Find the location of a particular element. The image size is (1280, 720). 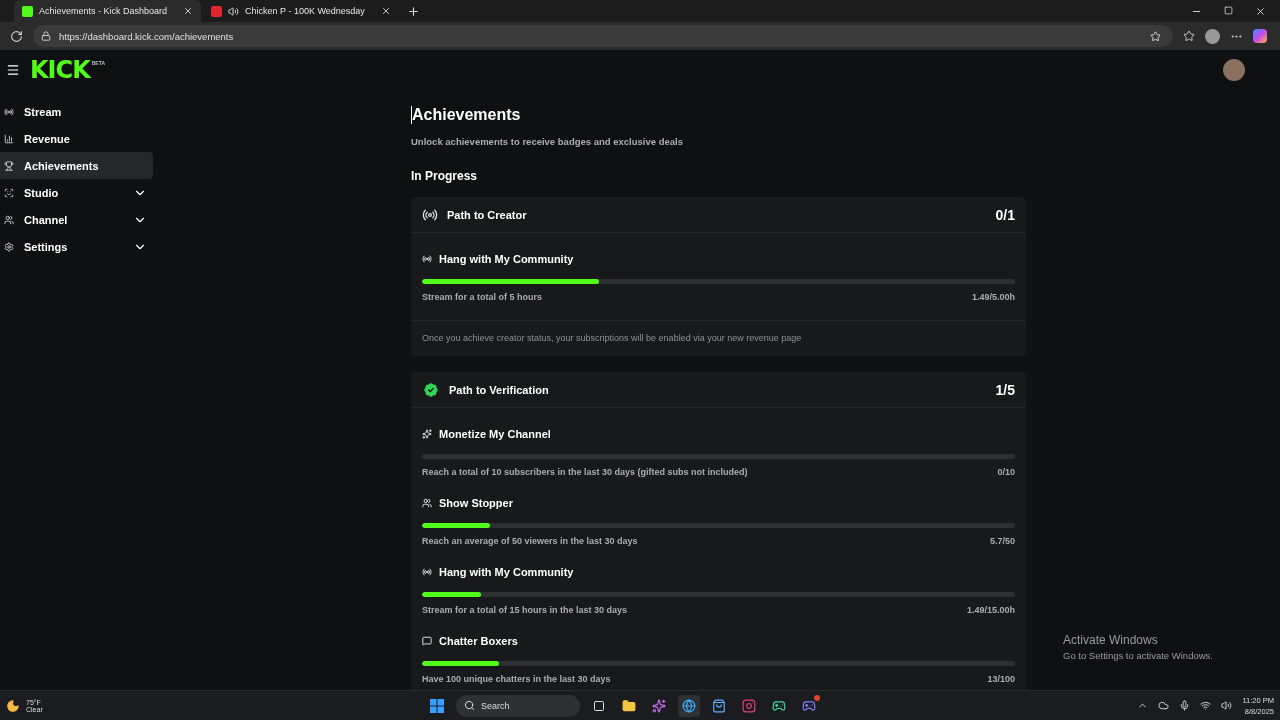

moon-icon is located at coordinates (13, 705).